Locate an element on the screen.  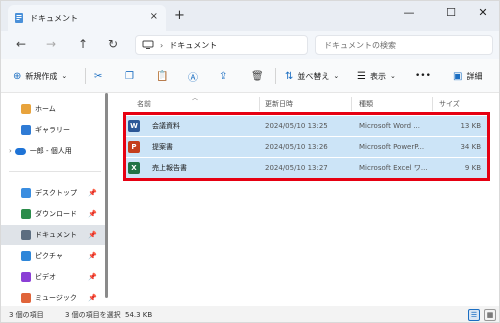
copy-button: ❐ is located at coordinates (131, 76).